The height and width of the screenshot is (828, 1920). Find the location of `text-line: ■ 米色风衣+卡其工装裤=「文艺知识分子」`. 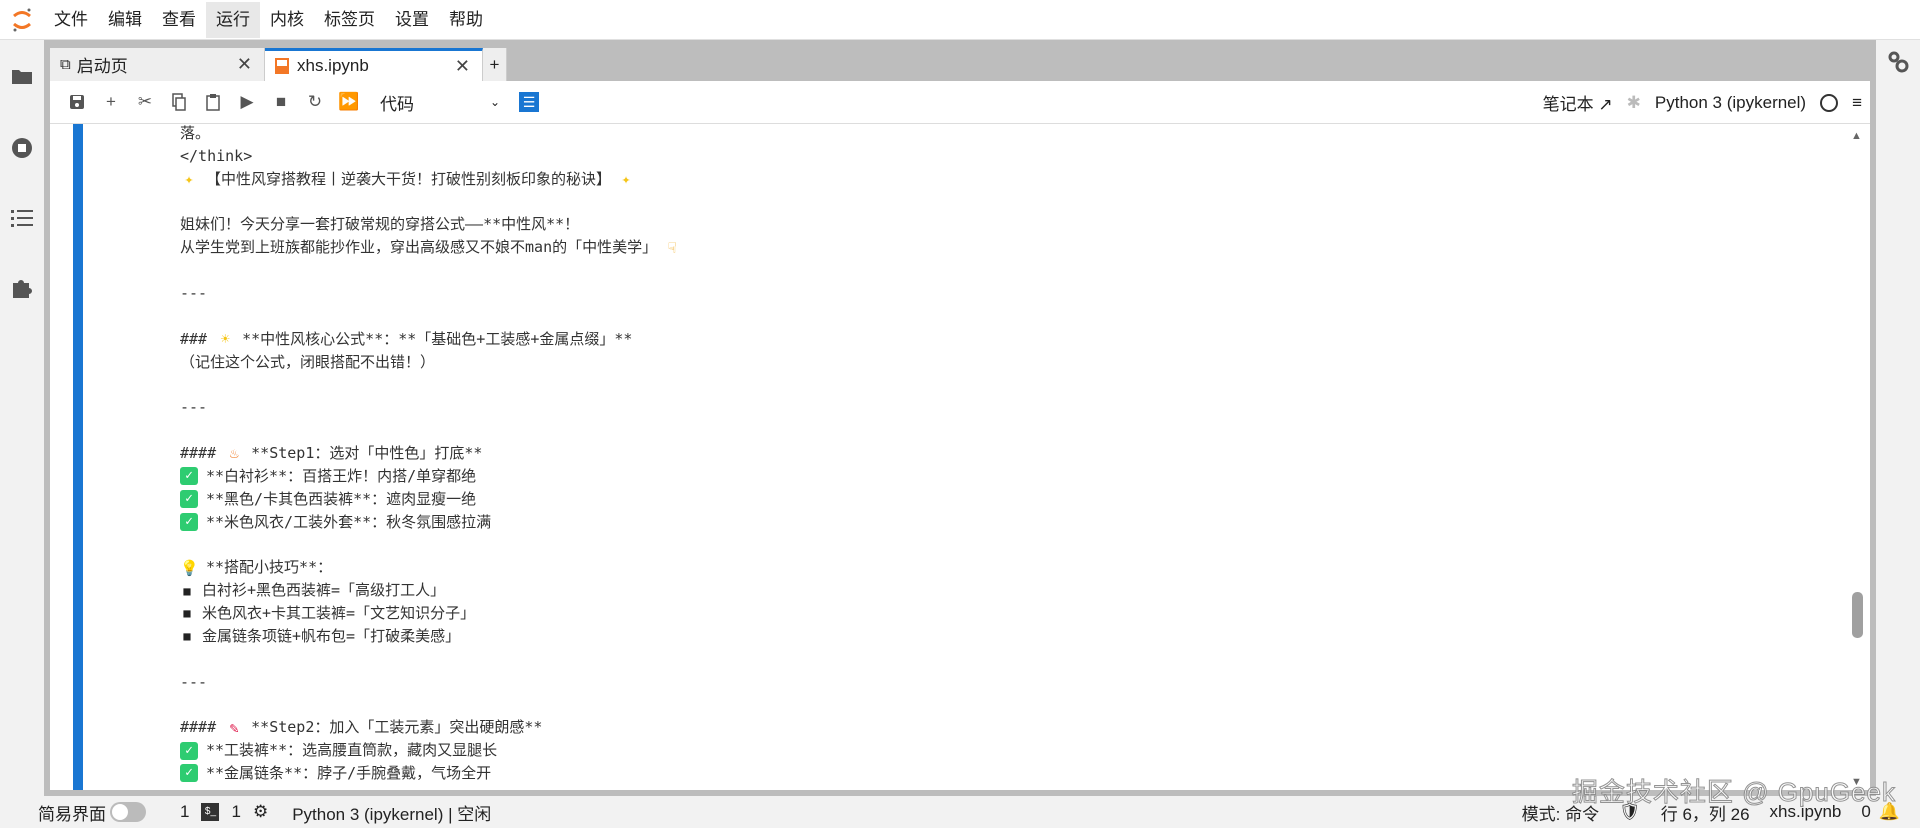

text-line: ■ 米色风衣+卡其工装裤=「文艺知识分子」 is located at coordinates (434, 613).